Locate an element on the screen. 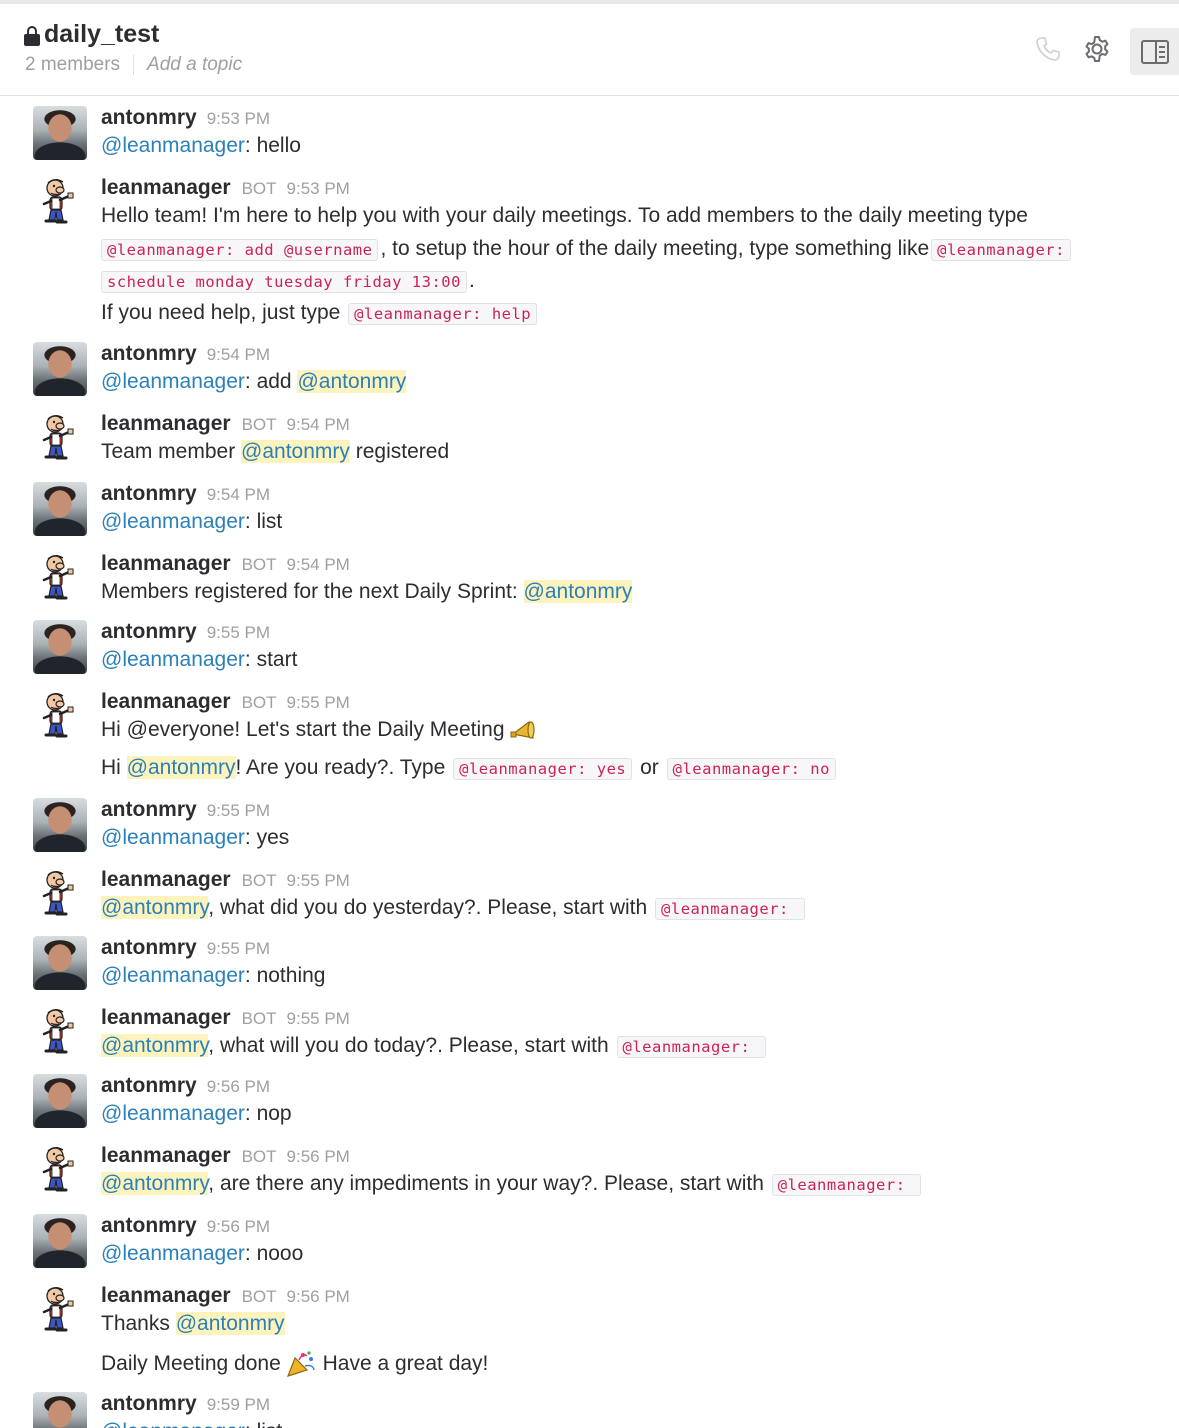 The width and height of the screenshot is (1179, 1428). bot-badge: BOT is located at coordinates (259, 1156).